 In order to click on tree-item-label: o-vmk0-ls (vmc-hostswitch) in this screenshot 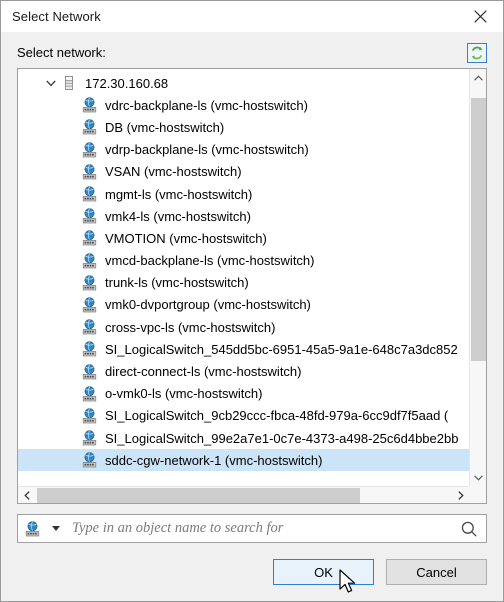, I will do `click(184, 394)`.